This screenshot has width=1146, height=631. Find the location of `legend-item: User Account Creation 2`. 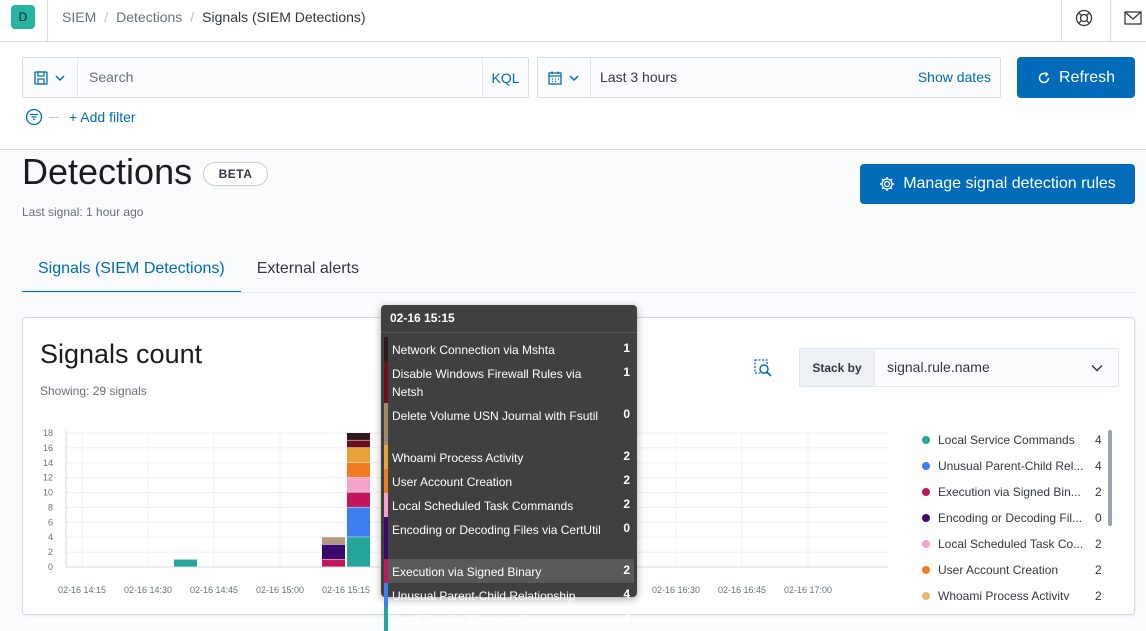

legend-item: User Account Creation 2 is located at coordinates (1013, 570).